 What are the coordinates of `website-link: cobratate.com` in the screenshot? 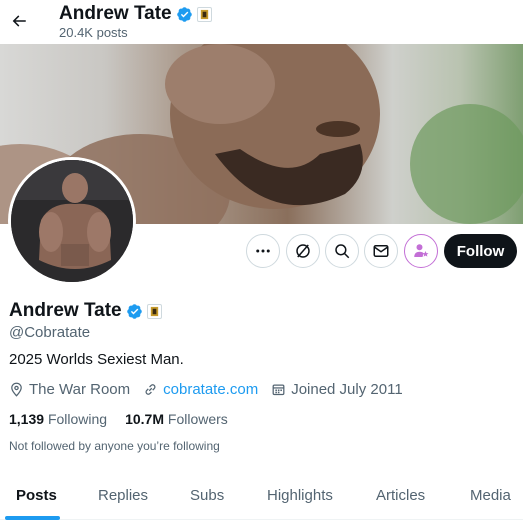 It's located at (210, 389).